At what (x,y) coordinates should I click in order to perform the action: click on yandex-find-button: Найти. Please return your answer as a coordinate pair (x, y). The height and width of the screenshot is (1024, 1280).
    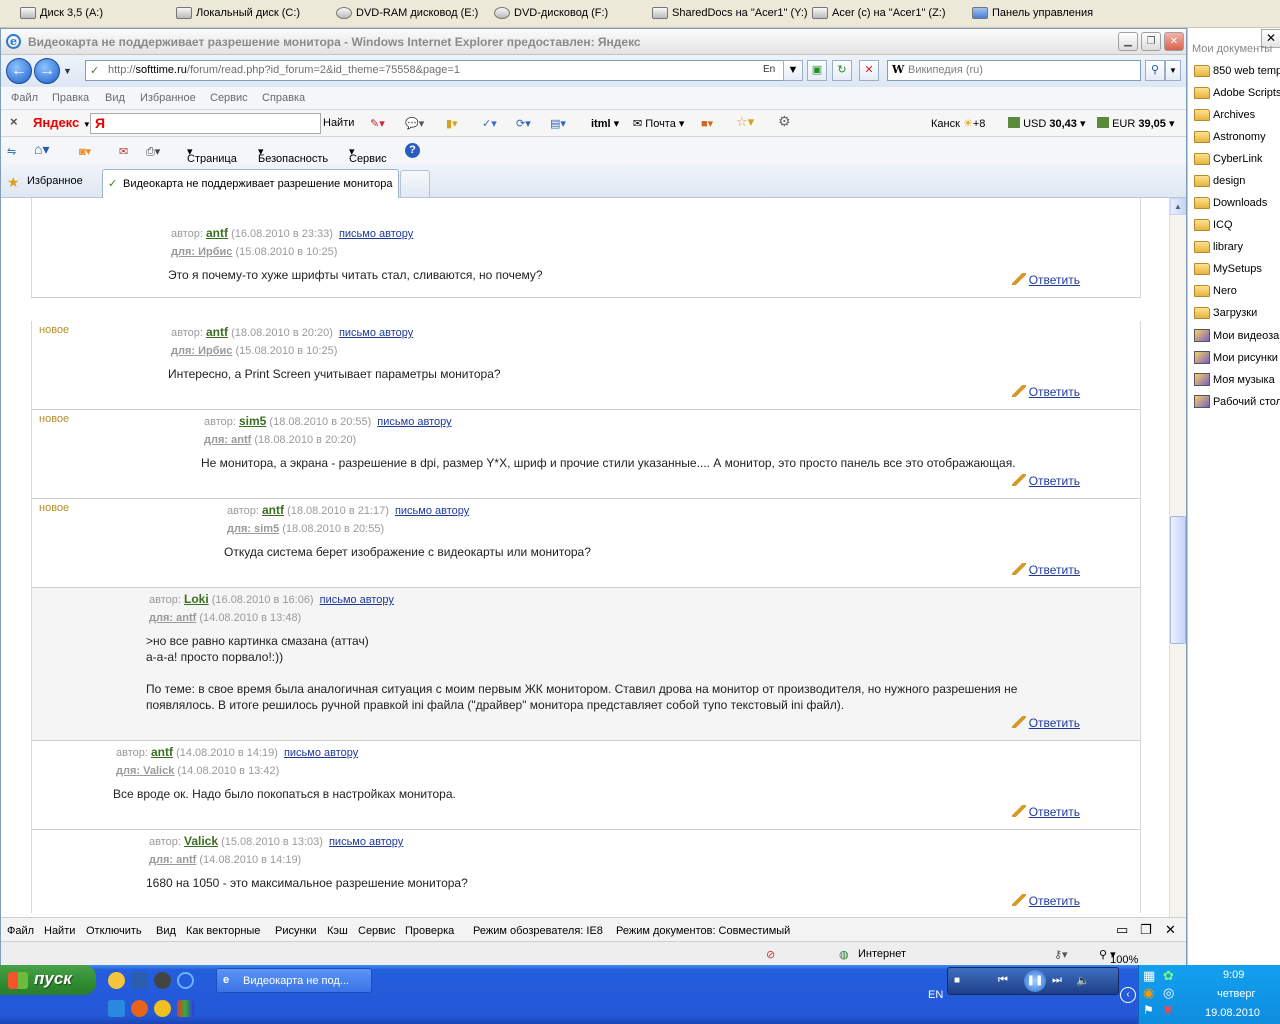
    Looking at the image, I should click on (338, 123).